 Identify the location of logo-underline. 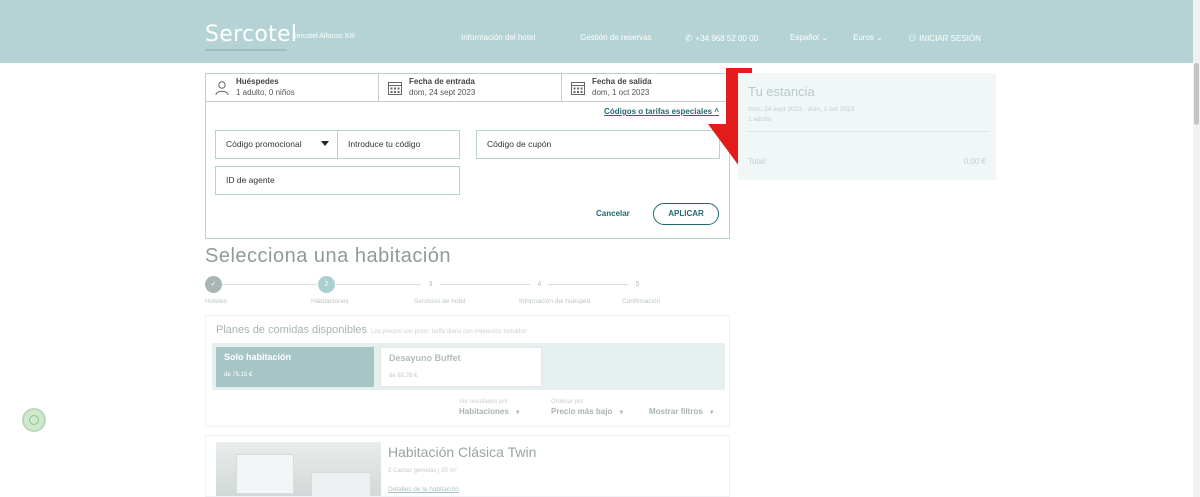
(246, 50).